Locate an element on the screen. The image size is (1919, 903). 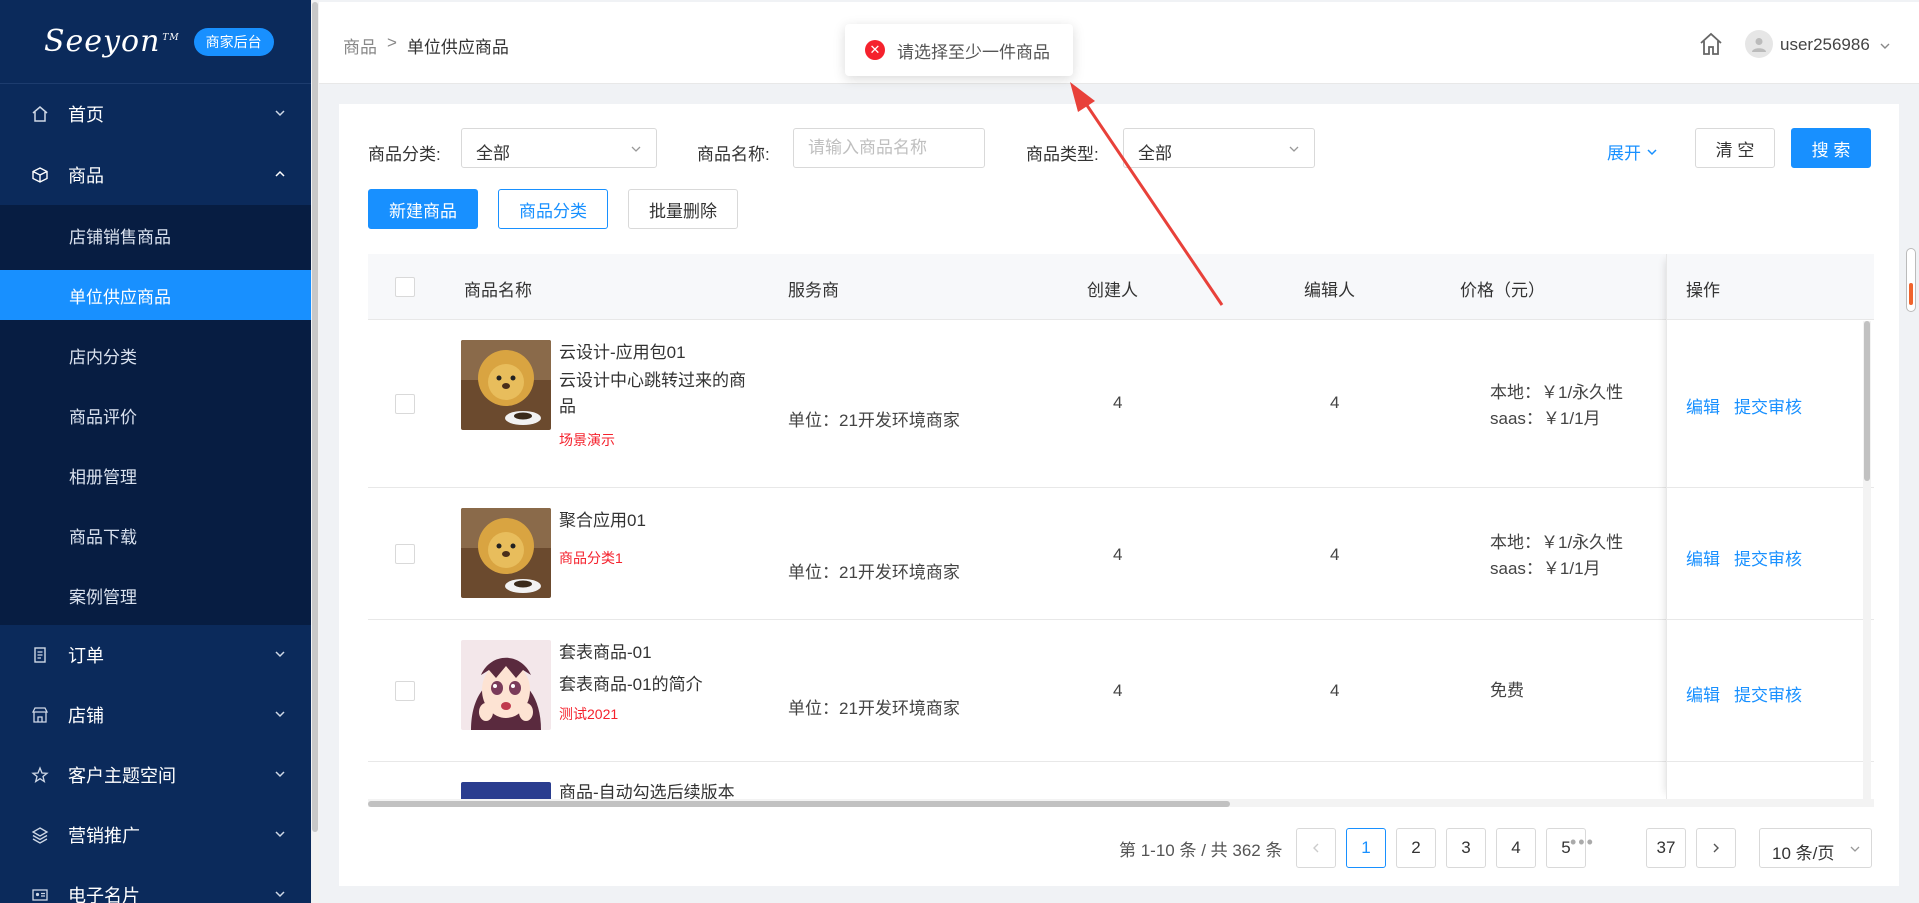
product-tag: 场景演示 is located at coordinates (587, 440).